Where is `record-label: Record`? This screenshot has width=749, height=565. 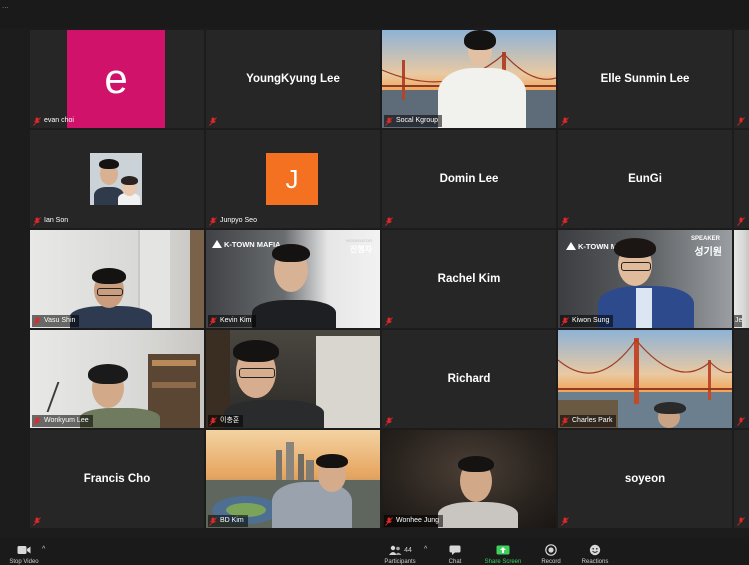 record-label: Record is located at coordinates (551, 562).